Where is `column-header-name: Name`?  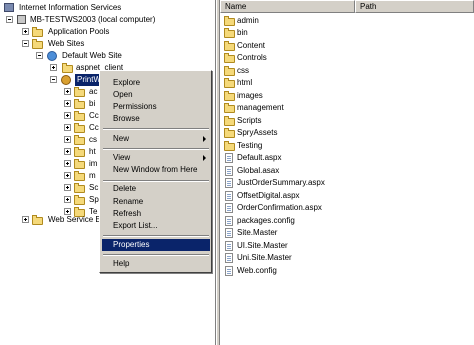 column-header-name: Name is located at coordinates (287, 6).